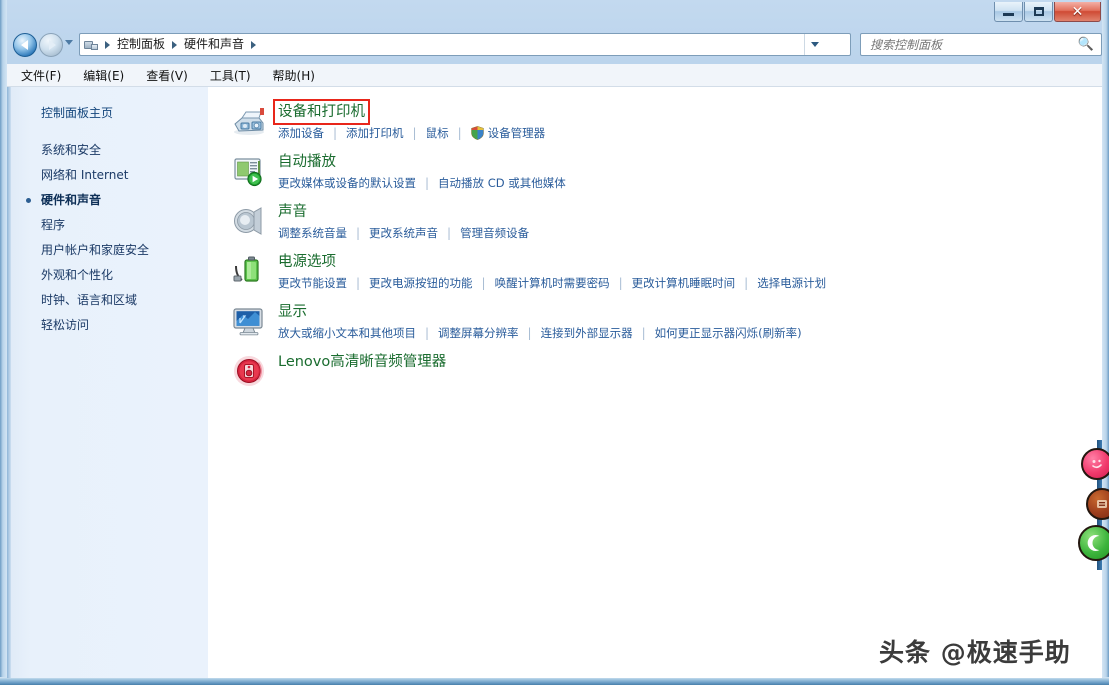 The image size is (1109, 685). I want to click on navigation-bar: 控制面板 硬件和声音 ⟳ 🔍, so click(554, 45).